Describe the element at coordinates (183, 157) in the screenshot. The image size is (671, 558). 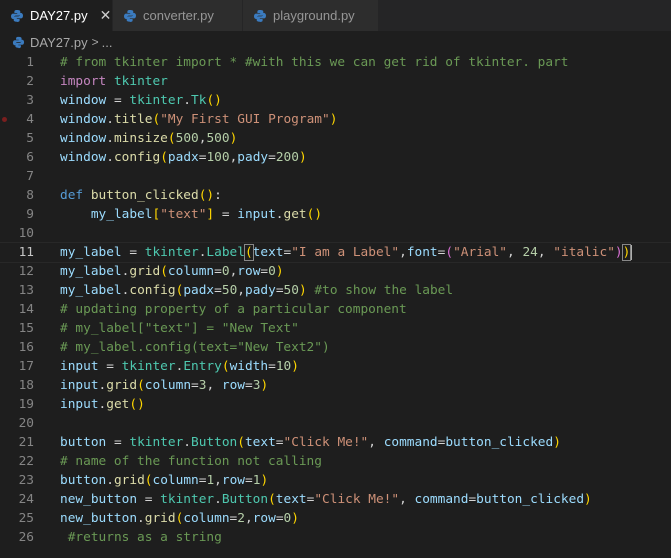
I see `code-token: padx` at that location.